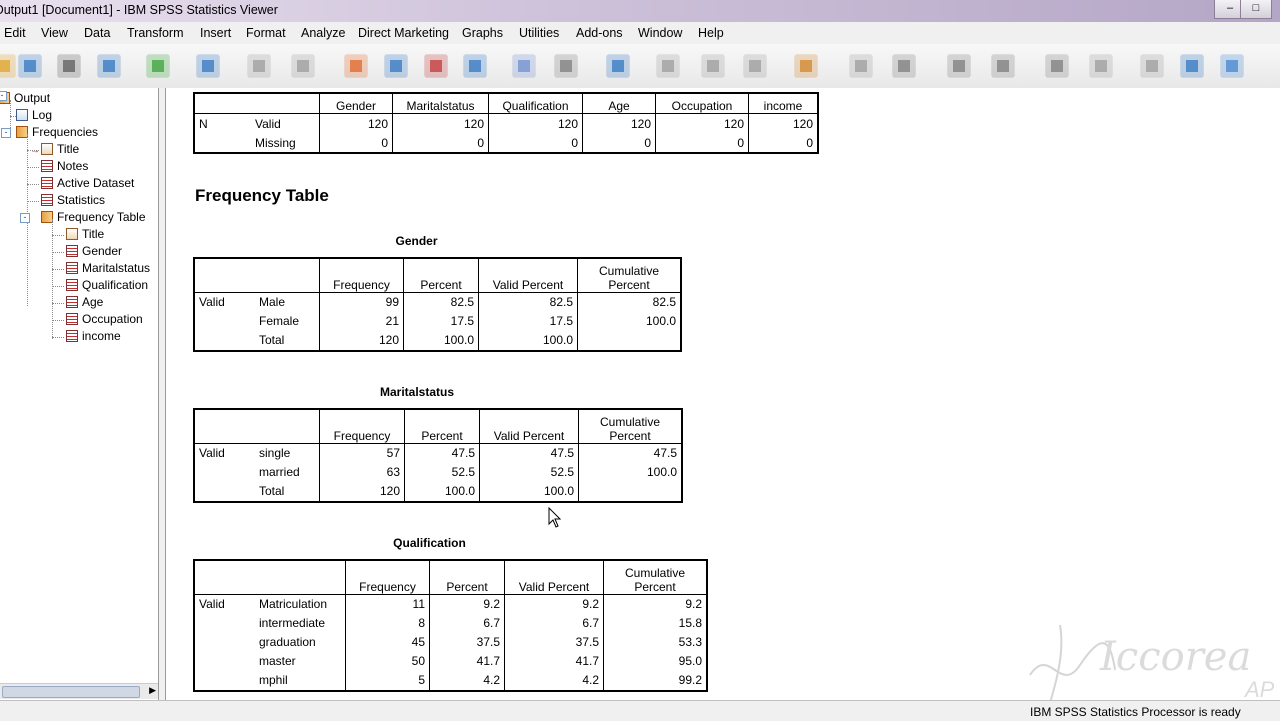  I want to click on scroll-right-icon: ▶, so click(152, 690).